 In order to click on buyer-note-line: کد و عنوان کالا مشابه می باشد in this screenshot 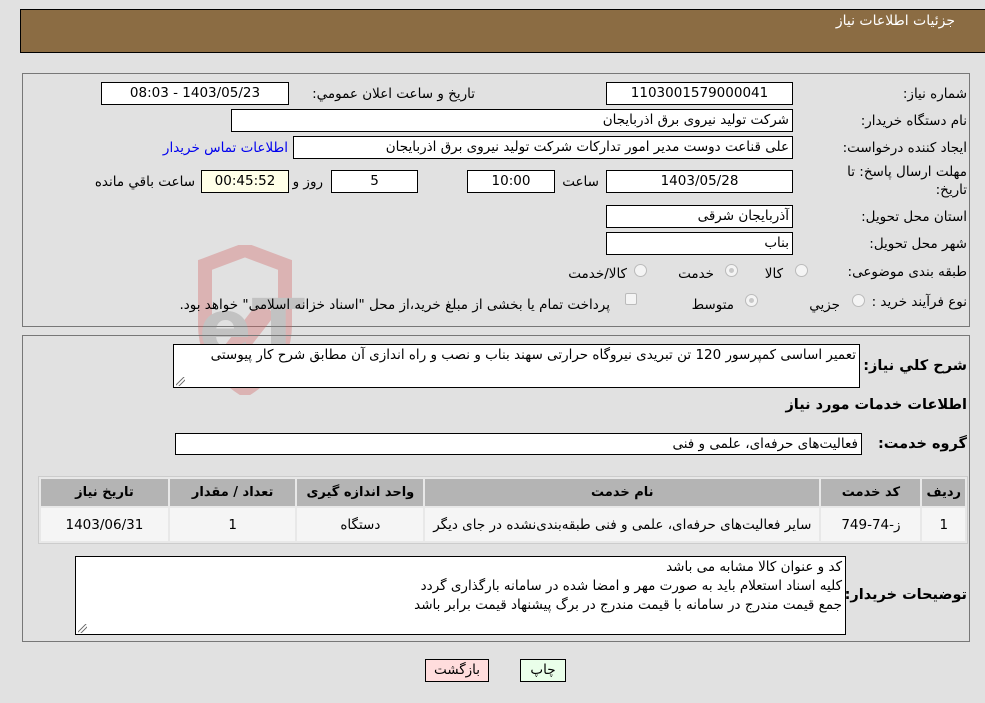, I will do `click(754, 567)`.